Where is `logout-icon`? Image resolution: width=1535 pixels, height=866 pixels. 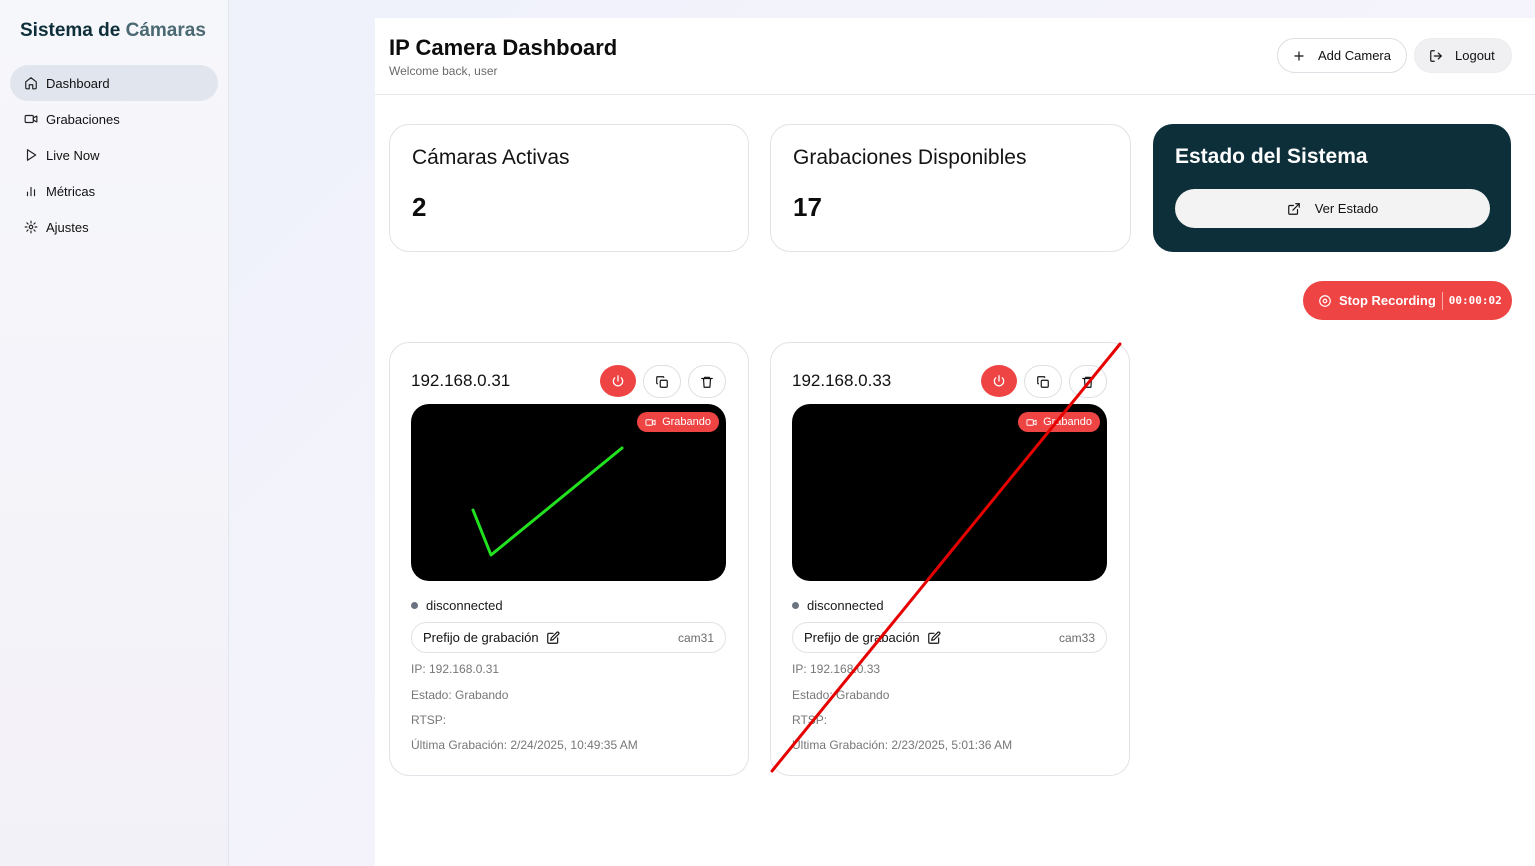 logout-icon is located at coordinates (1436, 55).